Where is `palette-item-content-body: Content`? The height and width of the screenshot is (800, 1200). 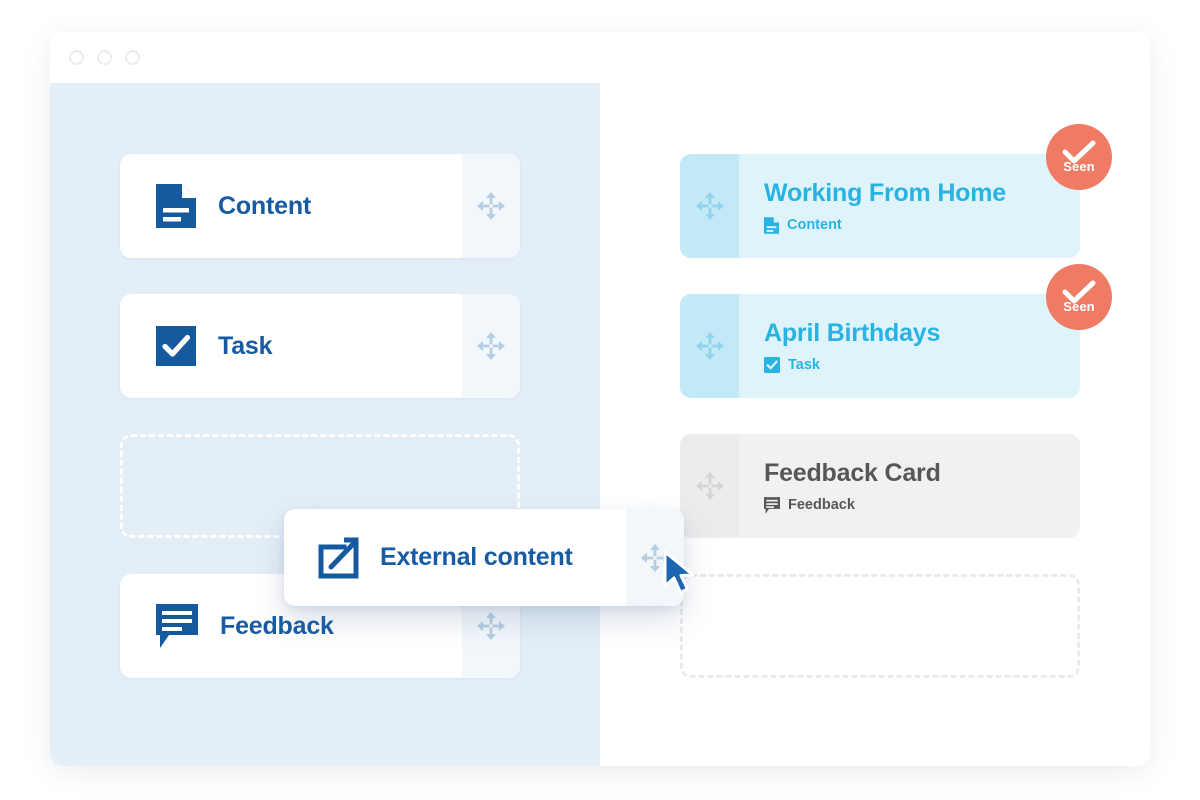
palette-item-content-body: Content is located at coordinates (291, 206).